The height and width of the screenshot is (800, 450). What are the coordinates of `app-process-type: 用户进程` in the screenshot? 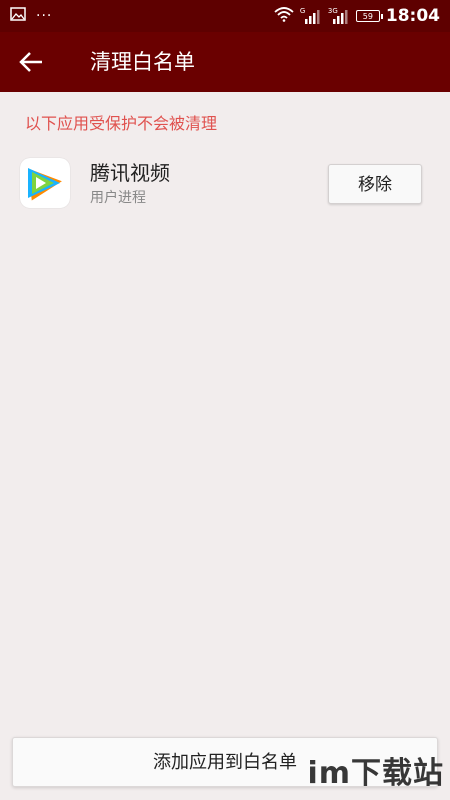 It's located at (118, 198).